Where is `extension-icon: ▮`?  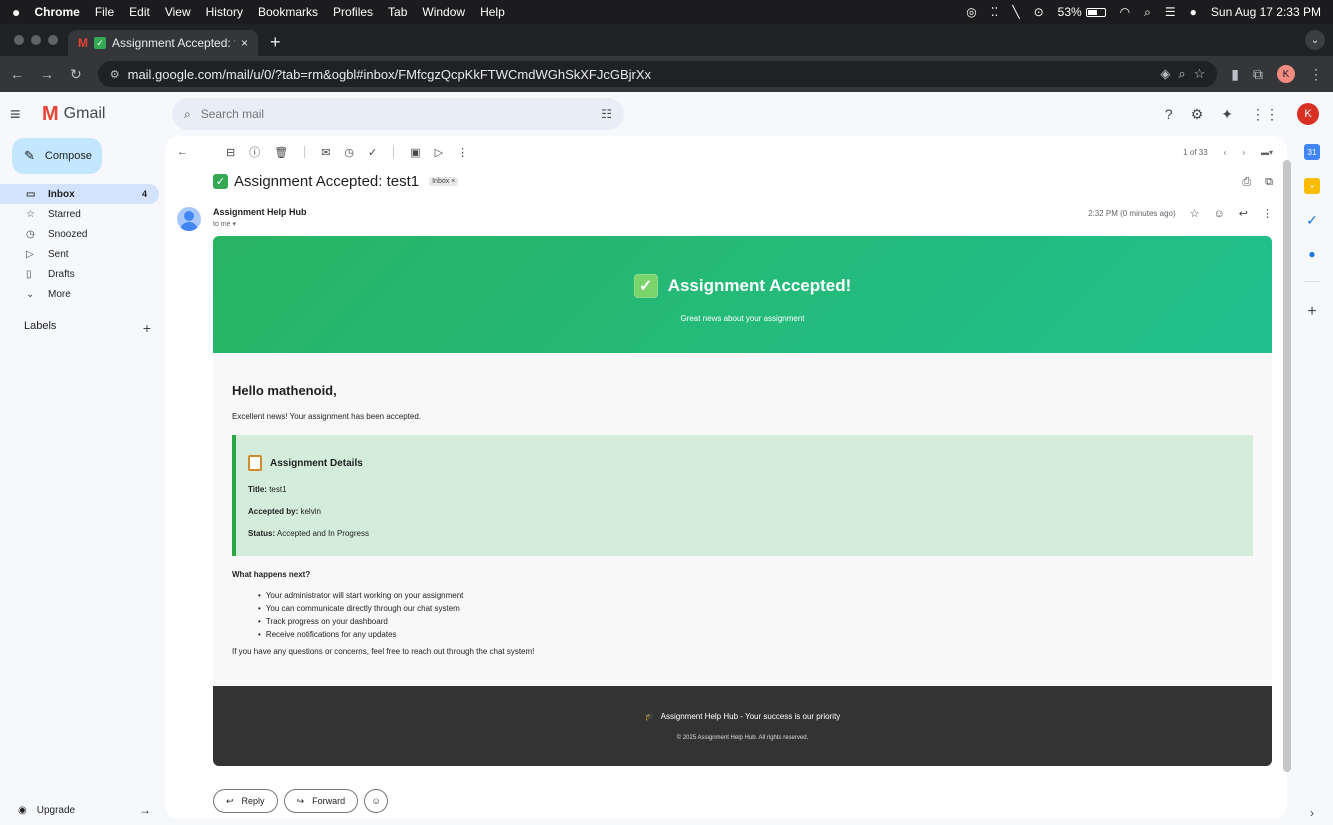
extension-icon: ▮ is located at coordinates (1235, 74).